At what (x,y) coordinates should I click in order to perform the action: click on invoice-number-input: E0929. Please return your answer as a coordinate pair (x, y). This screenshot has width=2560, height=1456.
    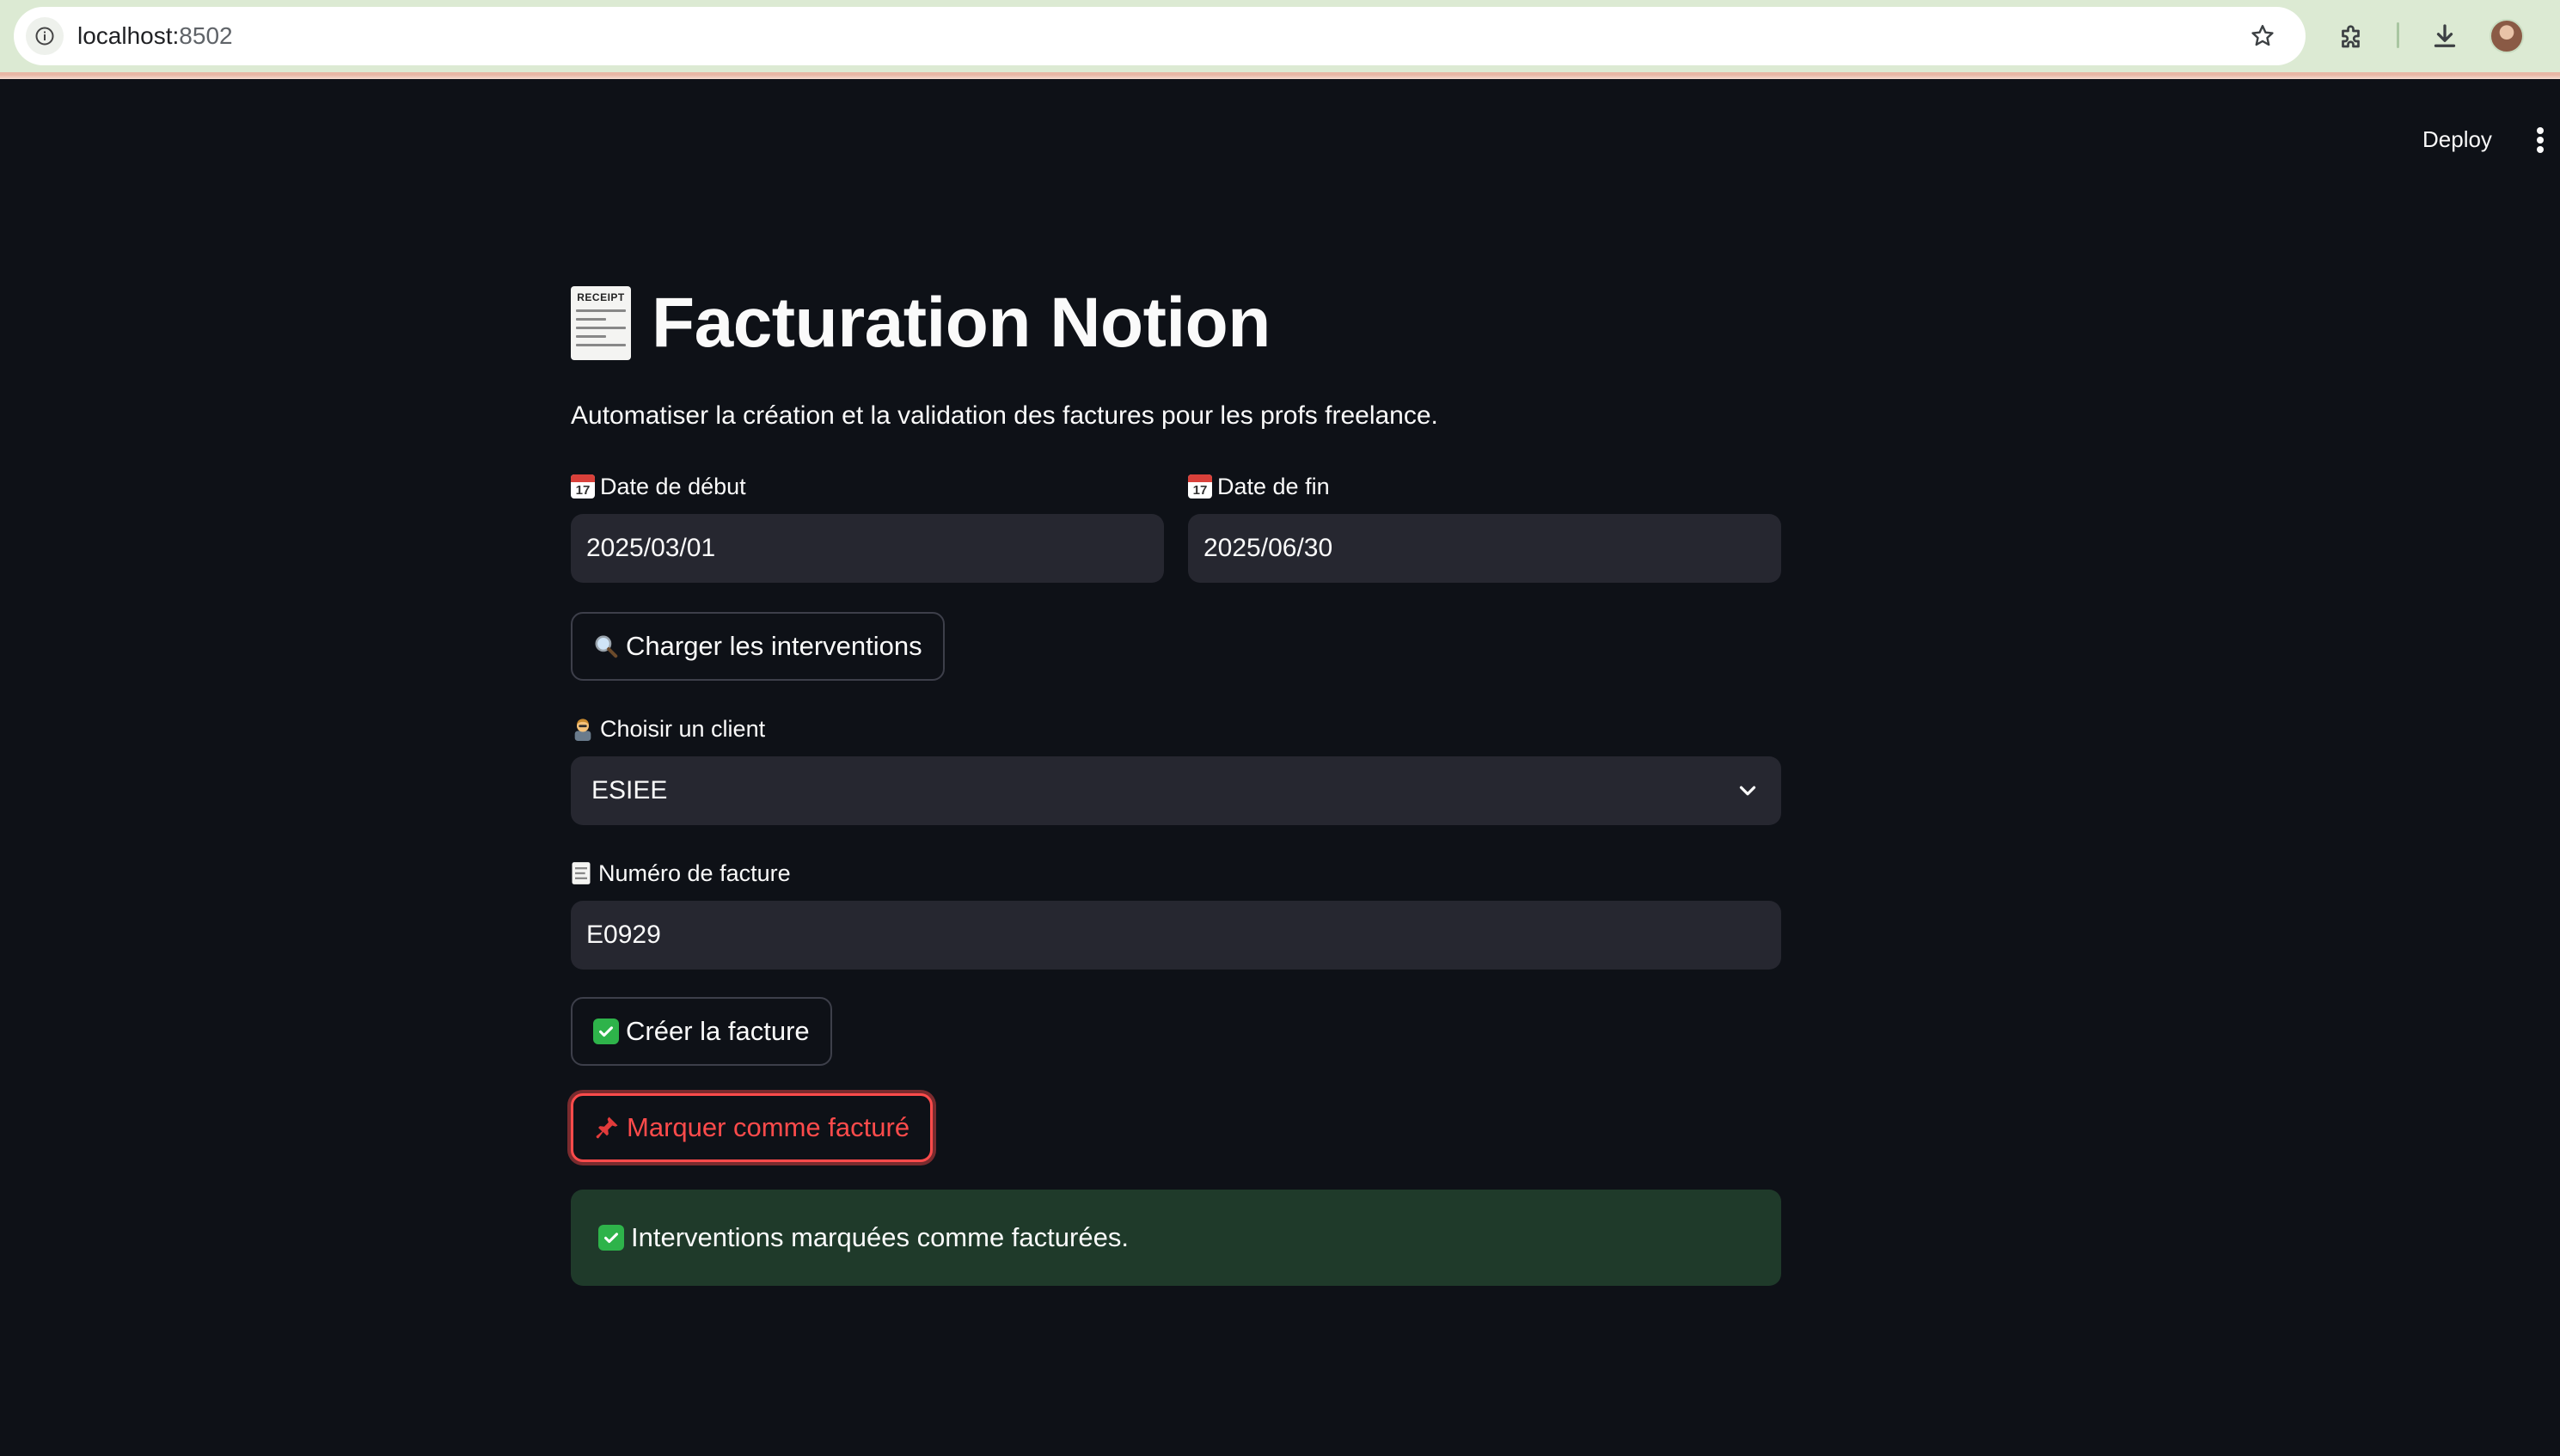
    Looking at the image, I should click on (1176, 936).